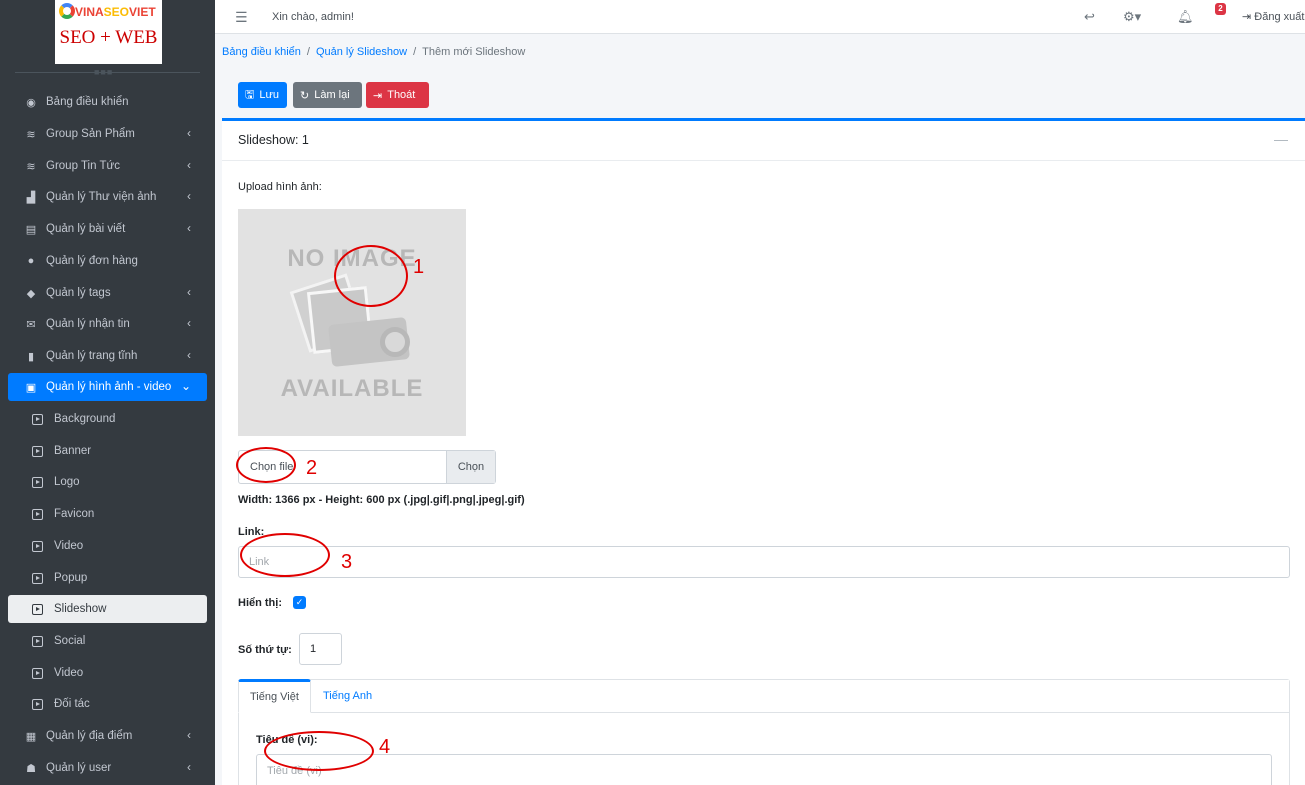 The width and height of the screenshot is (1305, 785). What do you see at coordinates (108, 37) in the screenshot?
I see `brand-logo-bottom: SEO + WEB` at bounding box center [108, 37].